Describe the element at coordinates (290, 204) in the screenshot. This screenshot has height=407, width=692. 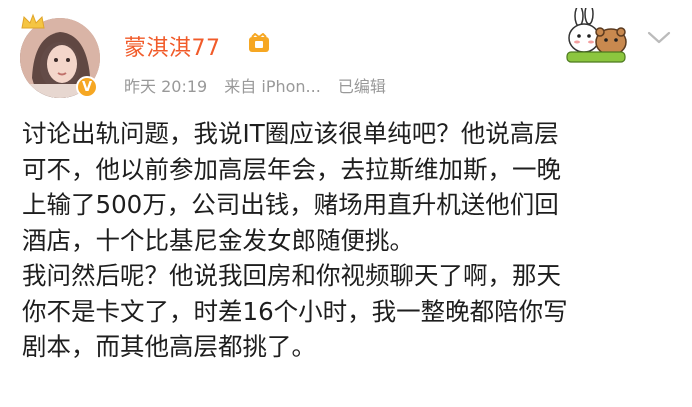
I see `content-line: 上输了500万，公司出钱，赌场用直升机送他们回` at that location.